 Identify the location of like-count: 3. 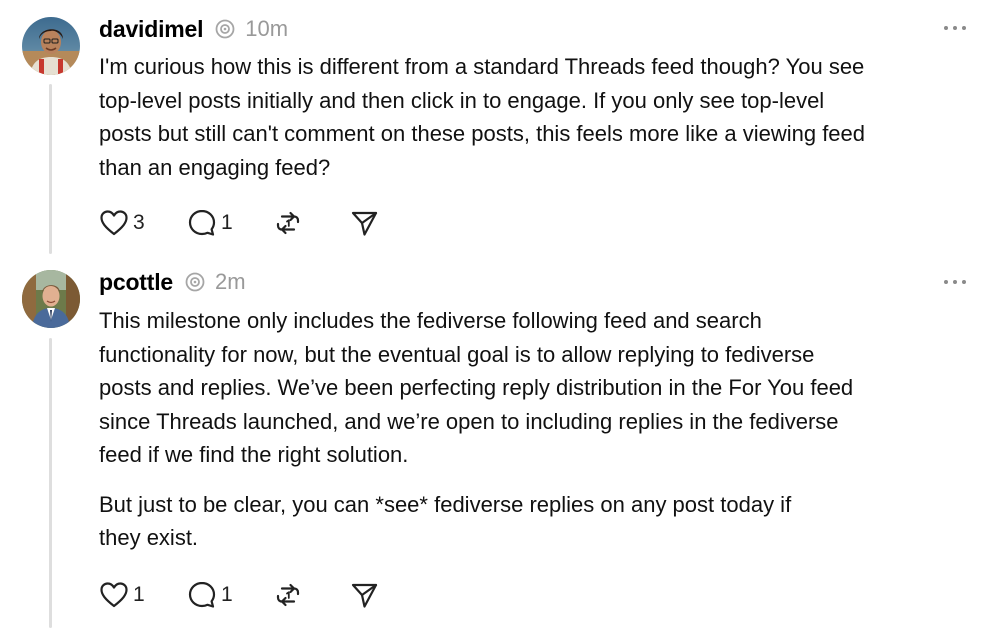
(139, 222).